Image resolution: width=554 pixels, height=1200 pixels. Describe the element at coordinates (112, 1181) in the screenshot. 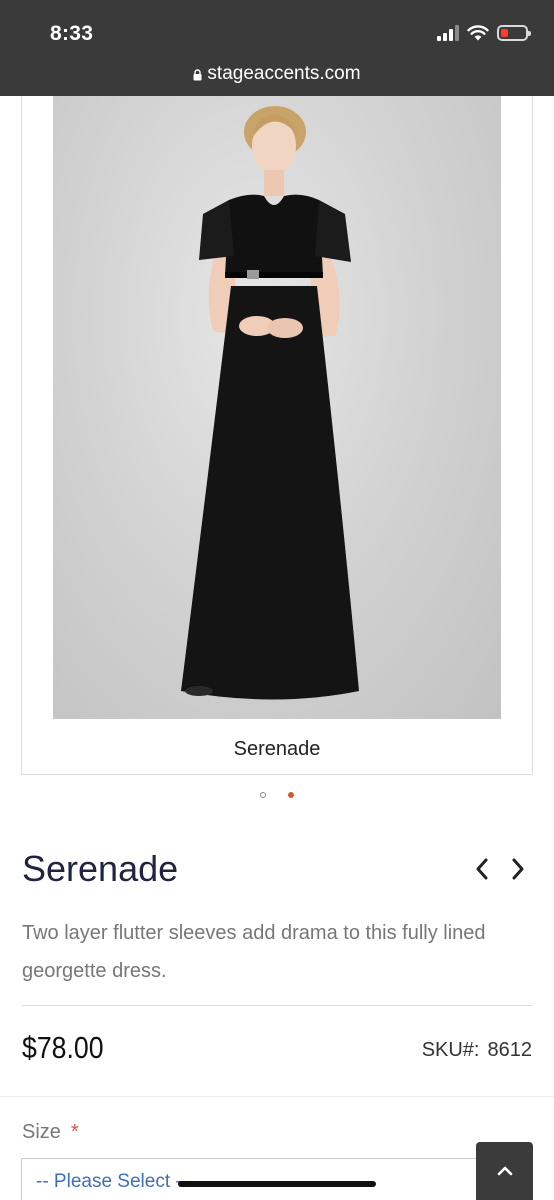

I see `size-select-value: -- Please Select --` at that location.